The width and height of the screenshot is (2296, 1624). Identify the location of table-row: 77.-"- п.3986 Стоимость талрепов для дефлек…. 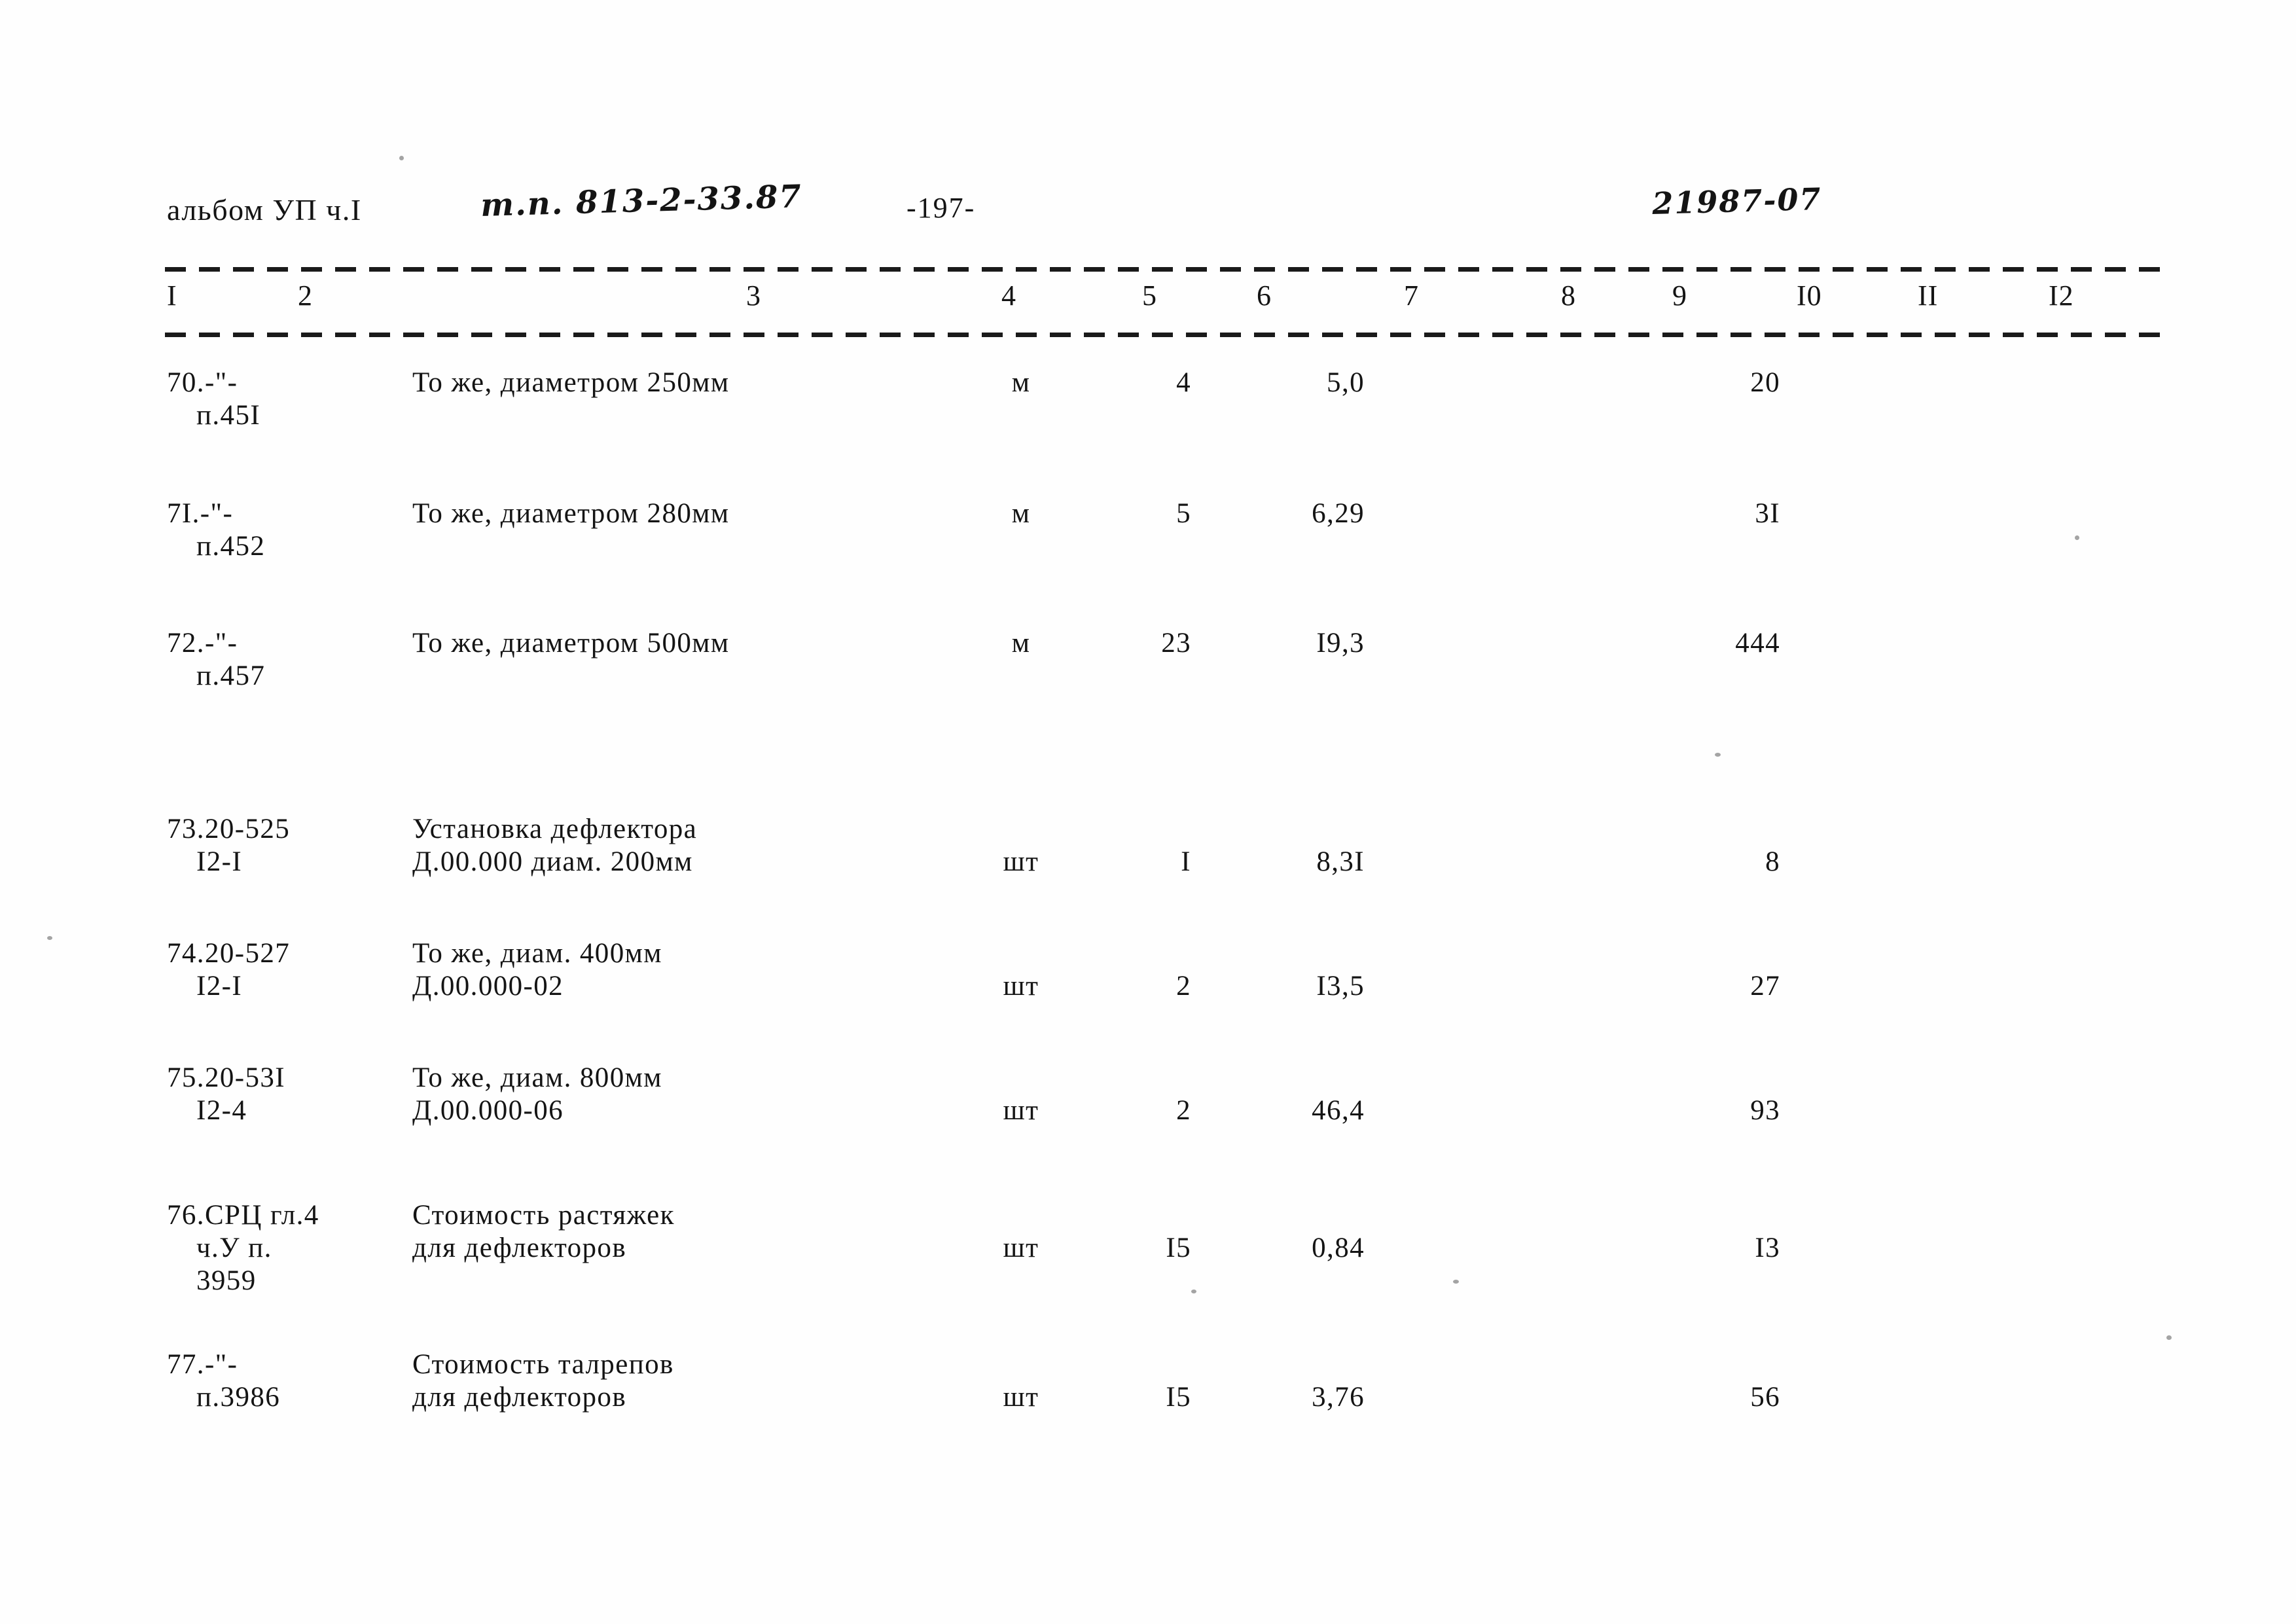
(1148, 1400).